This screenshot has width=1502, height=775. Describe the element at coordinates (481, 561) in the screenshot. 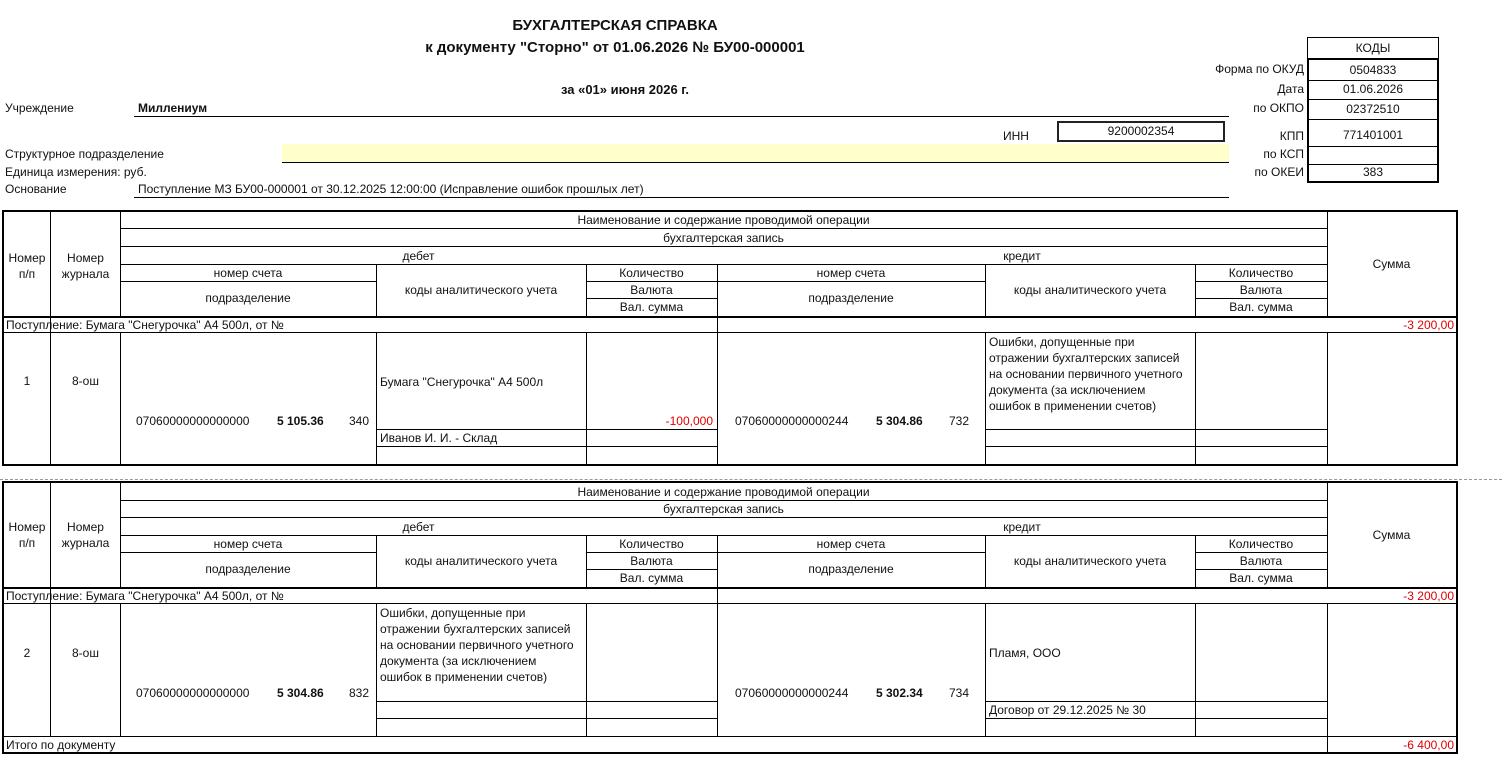

I see `hdr2-debit-analytic: коды аналитического учета` at that location.